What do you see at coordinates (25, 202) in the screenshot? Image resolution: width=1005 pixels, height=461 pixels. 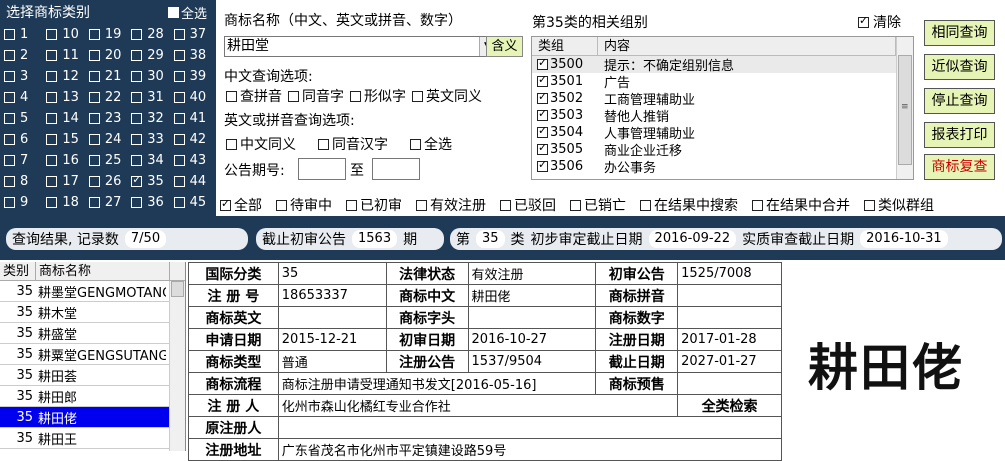 I see `category-option: 9` at bounding box center [25, 202].